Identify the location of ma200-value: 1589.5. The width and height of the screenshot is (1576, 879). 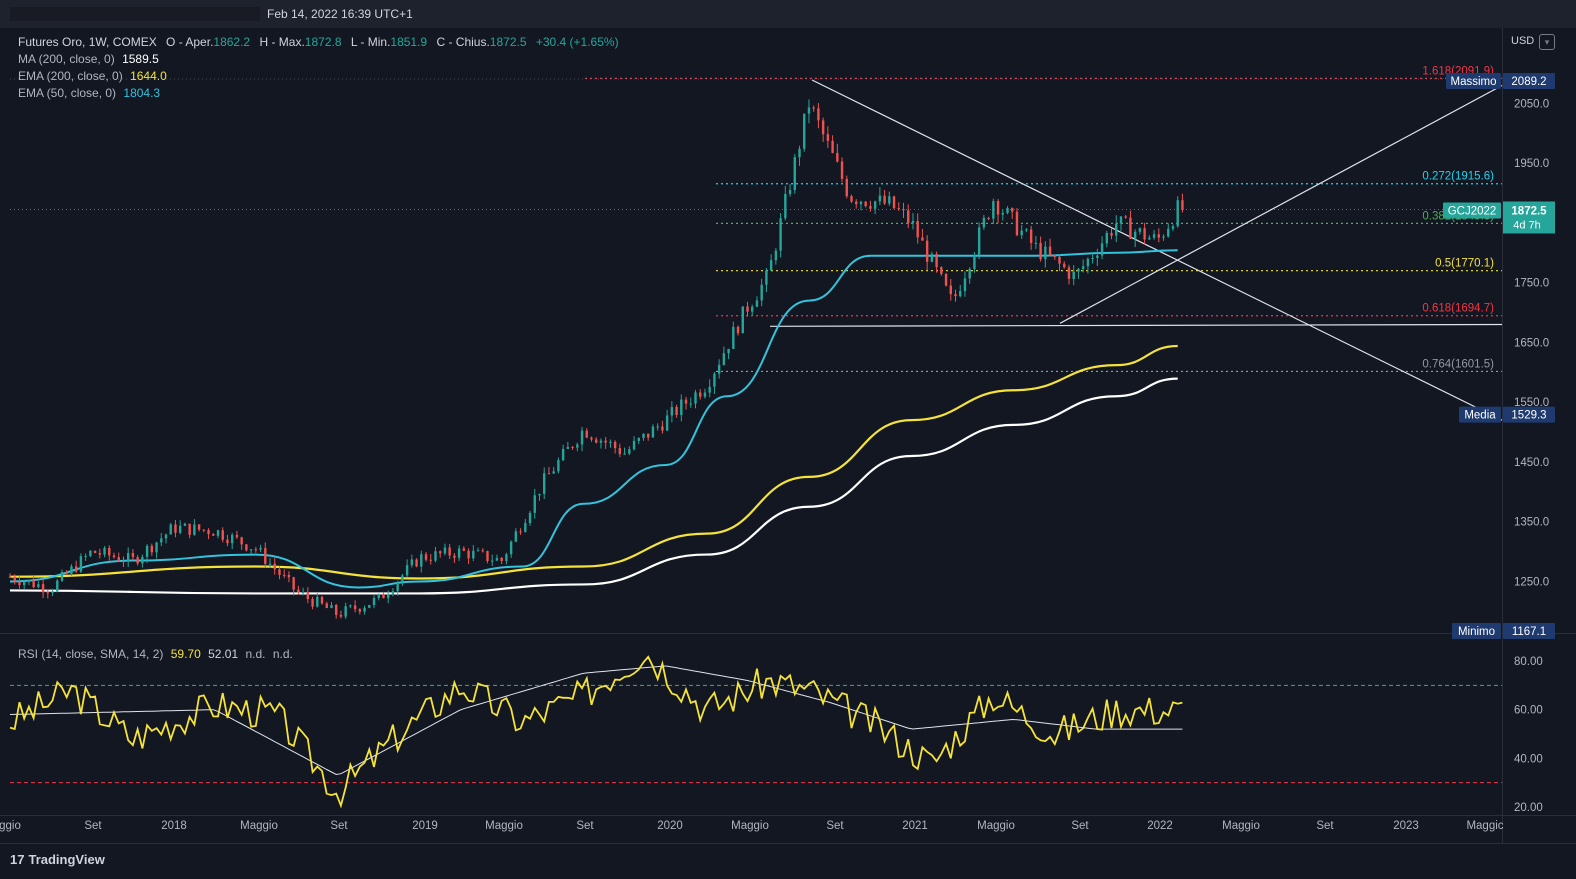
(140, 59).